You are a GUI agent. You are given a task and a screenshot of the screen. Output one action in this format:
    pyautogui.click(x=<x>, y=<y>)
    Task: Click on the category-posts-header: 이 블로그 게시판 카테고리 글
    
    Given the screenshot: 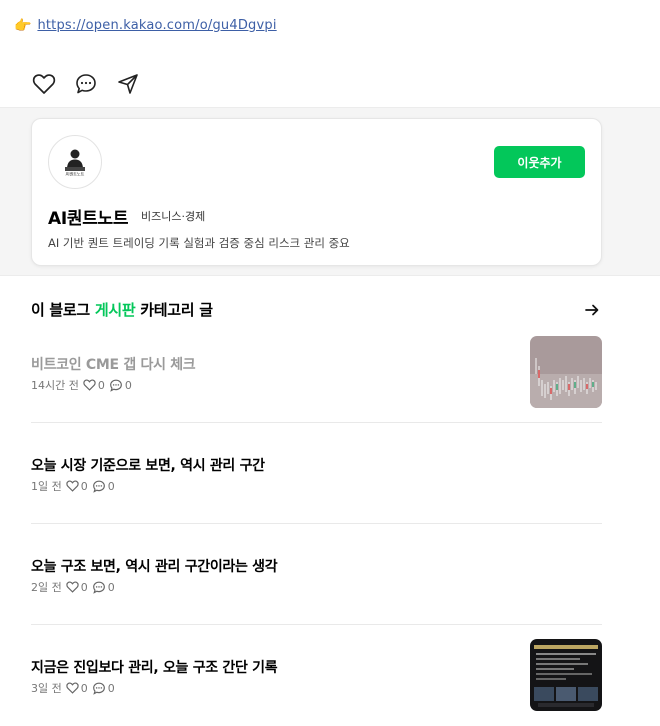 What is the action you would take?
    pyautogui.click(x=316, y=309)
    